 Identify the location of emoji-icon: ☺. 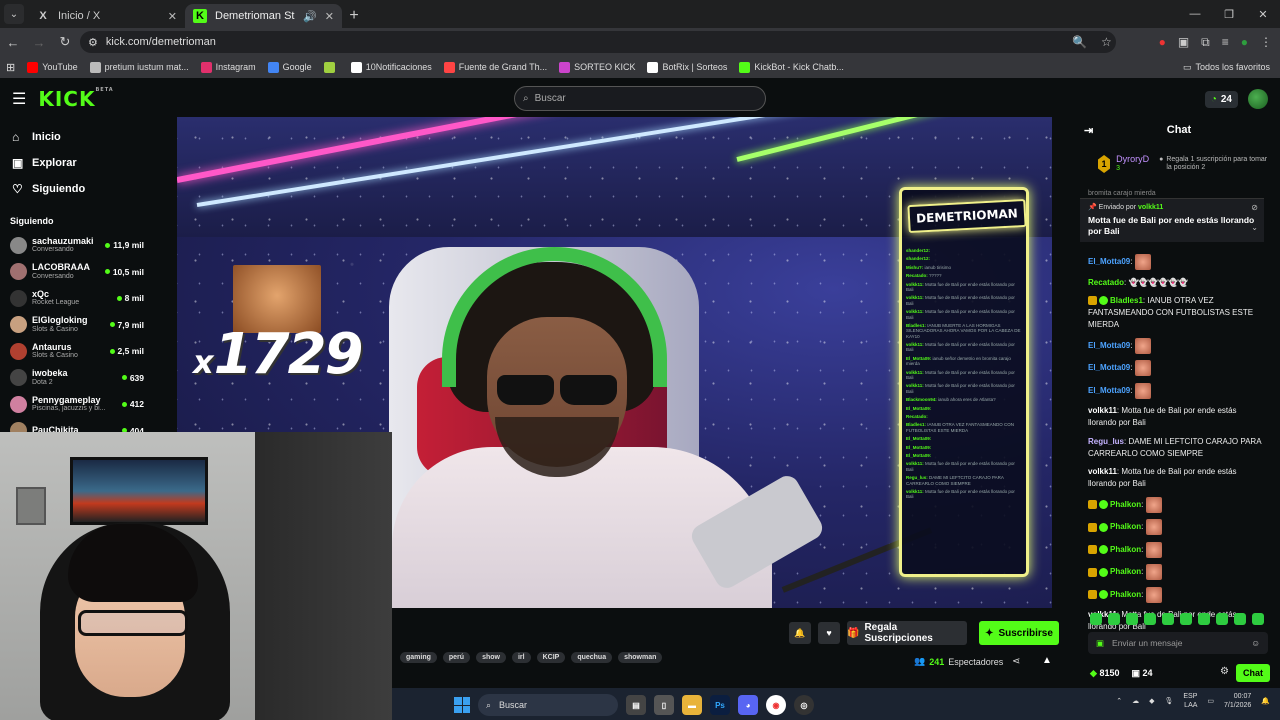
(1255, 643).